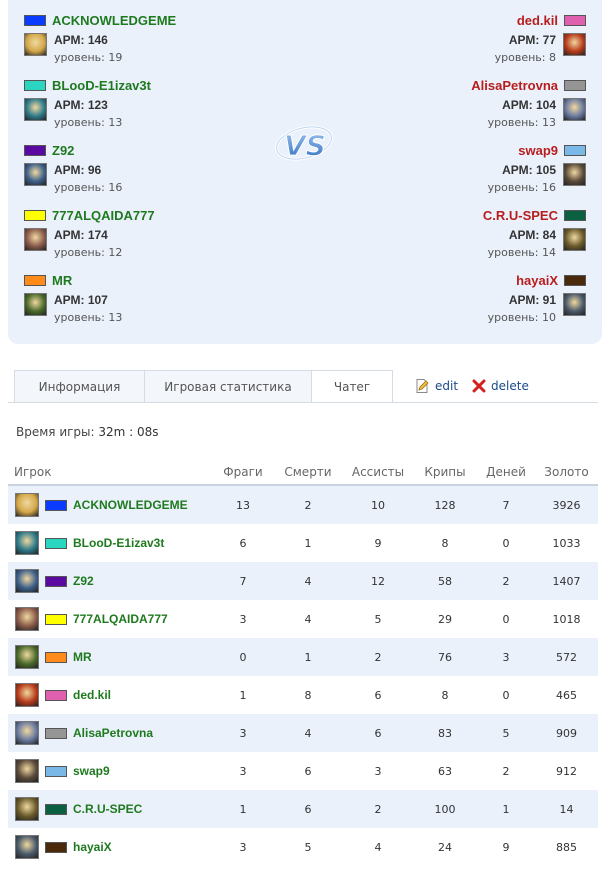 The image size is (606, 872). I want to click on deaths-cell: 8, so click(308, 695).